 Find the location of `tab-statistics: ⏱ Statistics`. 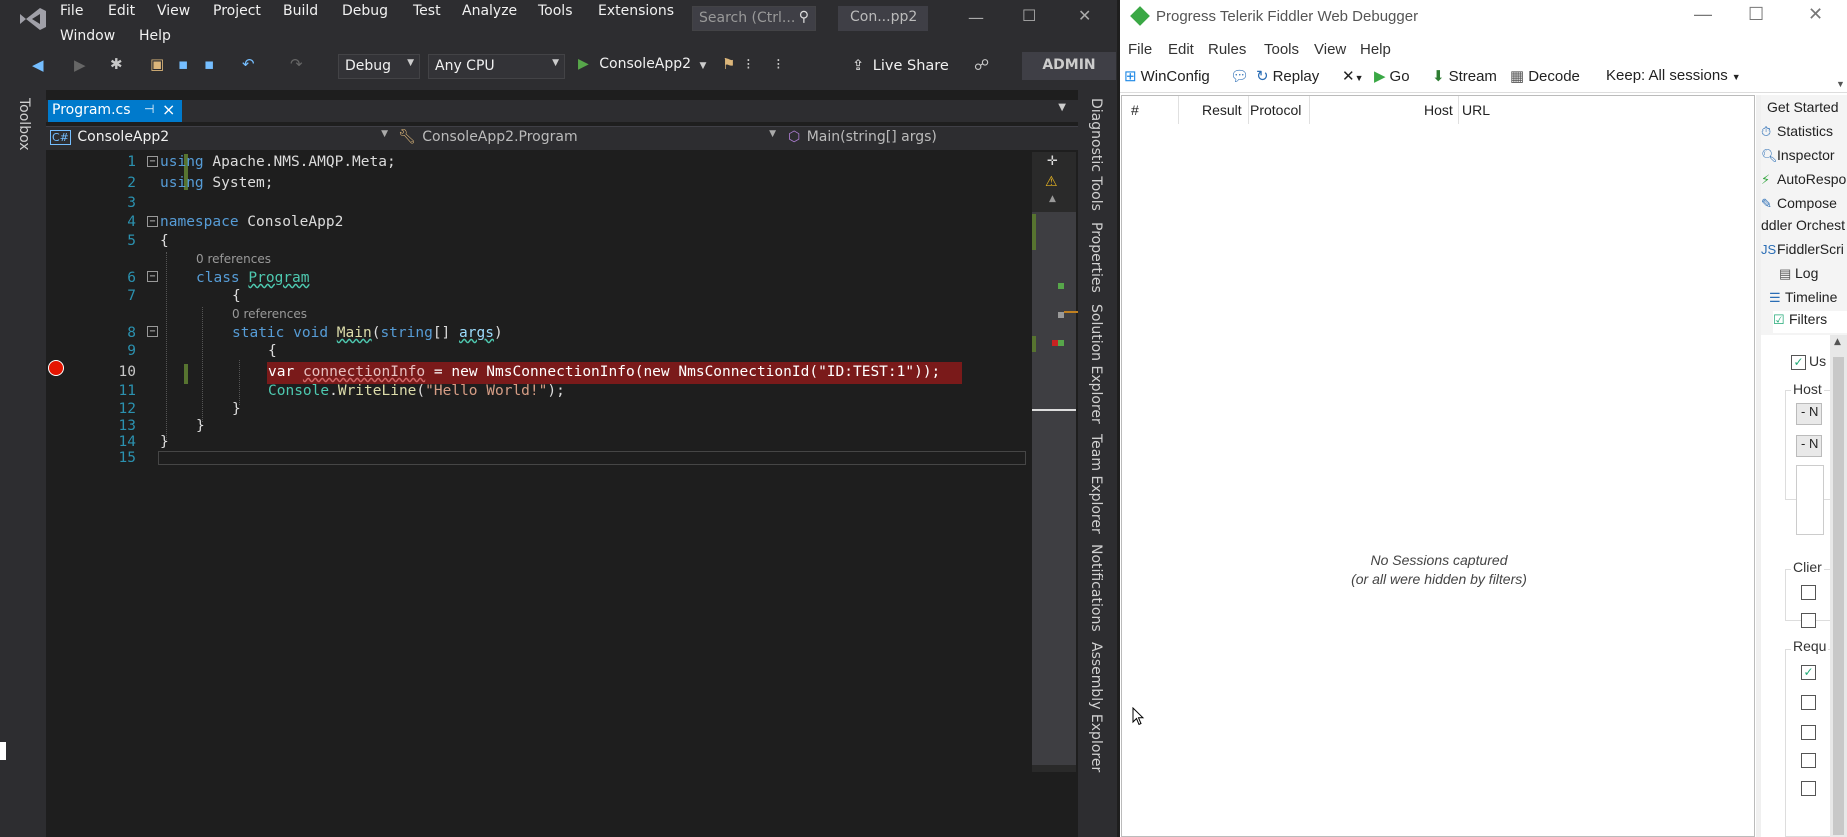

tab-statistics: ⏱ Statistics is located at coordinates (1804, 134).